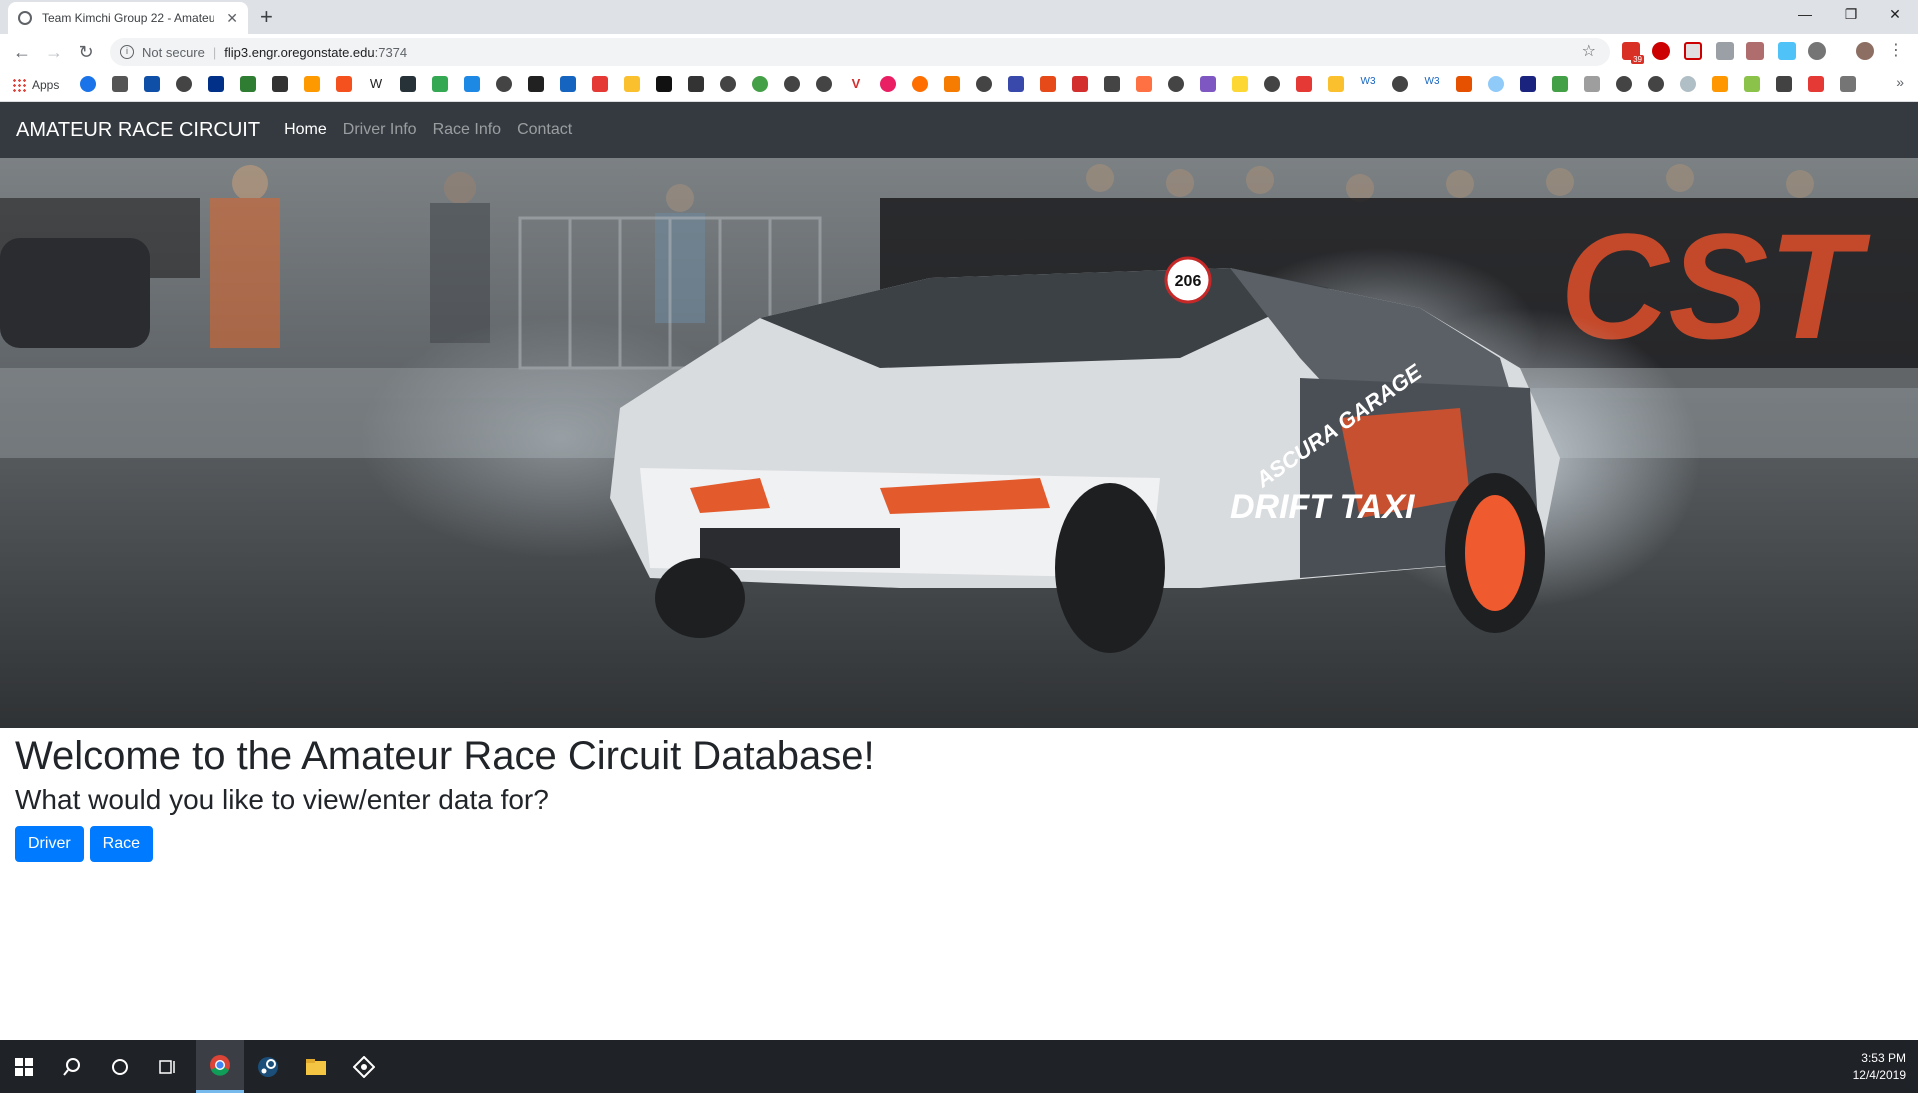 The height and width of the screenshot is (1093, 1918). What do you see at coordinates (305, 130) in the screenshot?
I see `nav-home: Home` at bounding box center [305, 130].